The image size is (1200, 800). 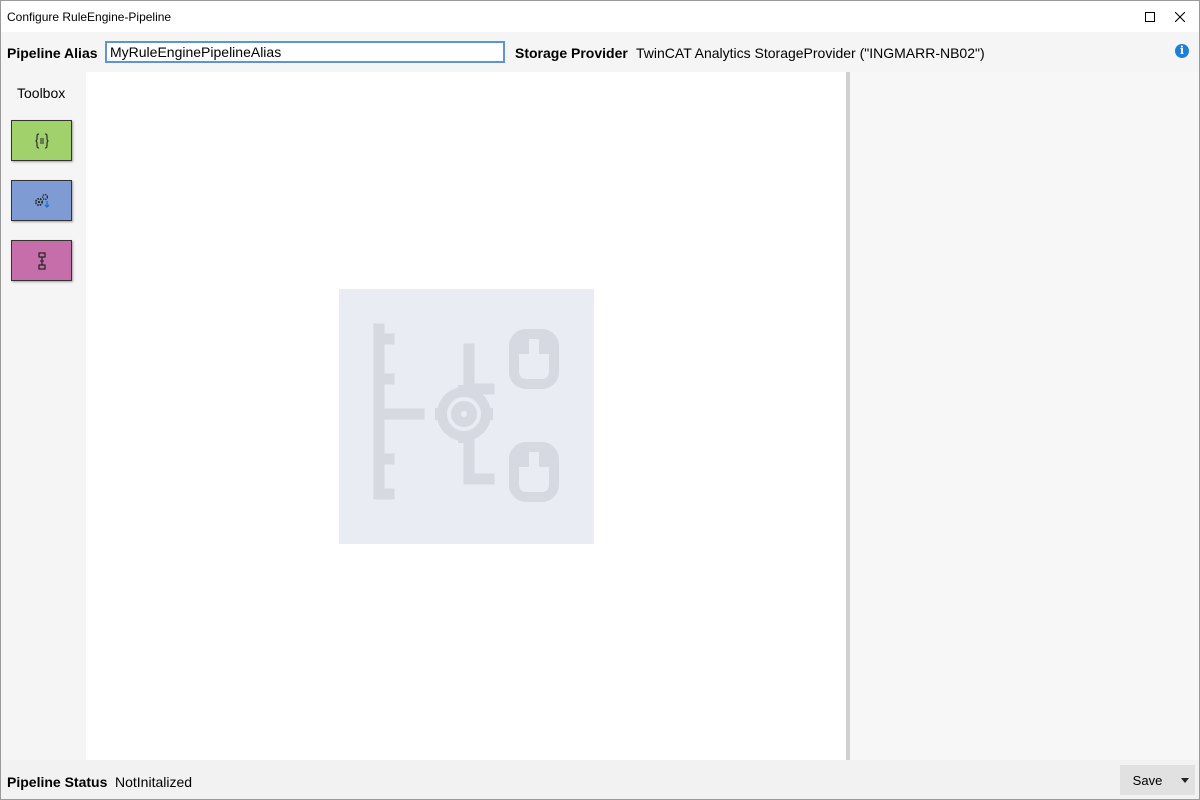 I want to click on toolbox-item-gears, so click(x=41, y=200).